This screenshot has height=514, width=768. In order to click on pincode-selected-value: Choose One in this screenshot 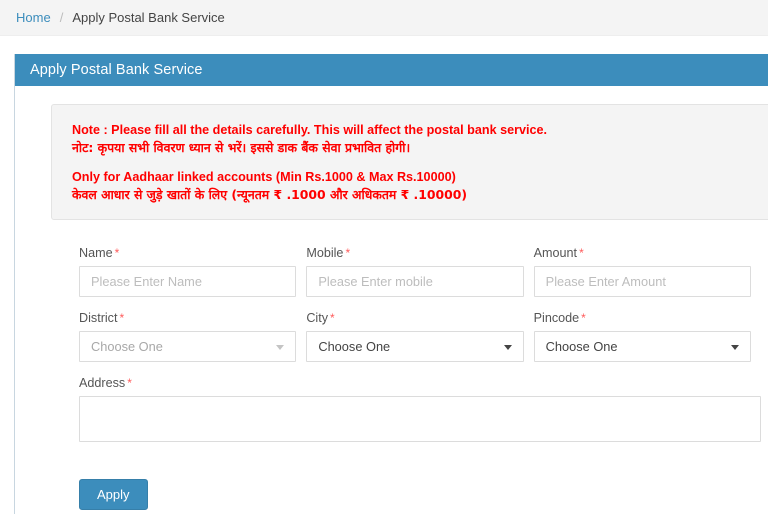, I will do `click(581, 346)`.